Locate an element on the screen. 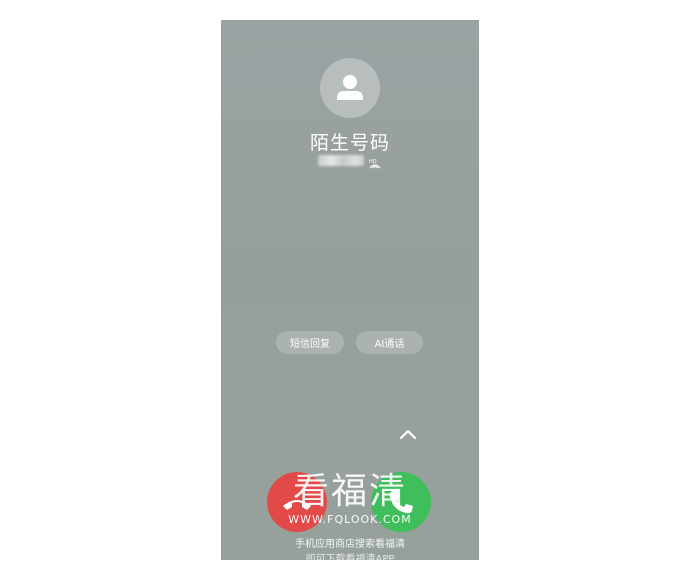 The height and width of the screenshot is (580, 700). watermark-hint-line2: 即可下载看福清APP is located at coordinates (350, 557).